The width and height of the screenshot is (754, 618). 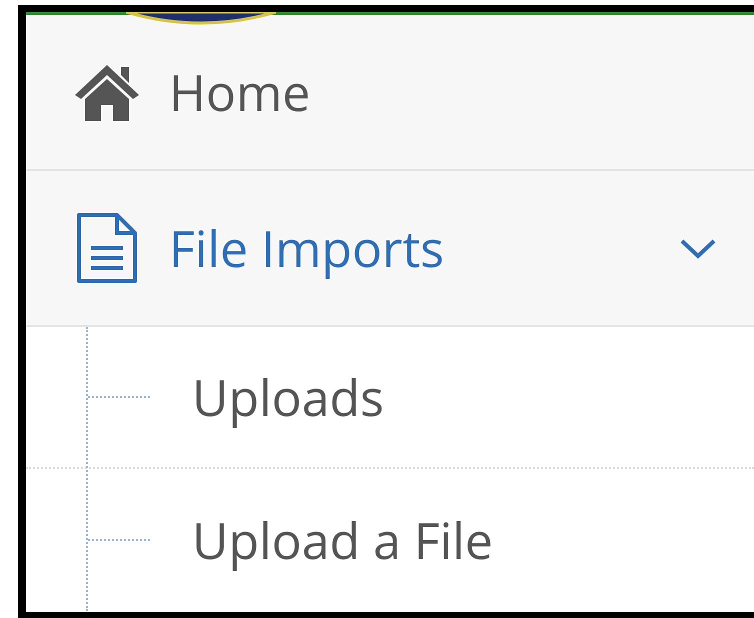 I want to click on document-icon, so click(x=106, y=248).